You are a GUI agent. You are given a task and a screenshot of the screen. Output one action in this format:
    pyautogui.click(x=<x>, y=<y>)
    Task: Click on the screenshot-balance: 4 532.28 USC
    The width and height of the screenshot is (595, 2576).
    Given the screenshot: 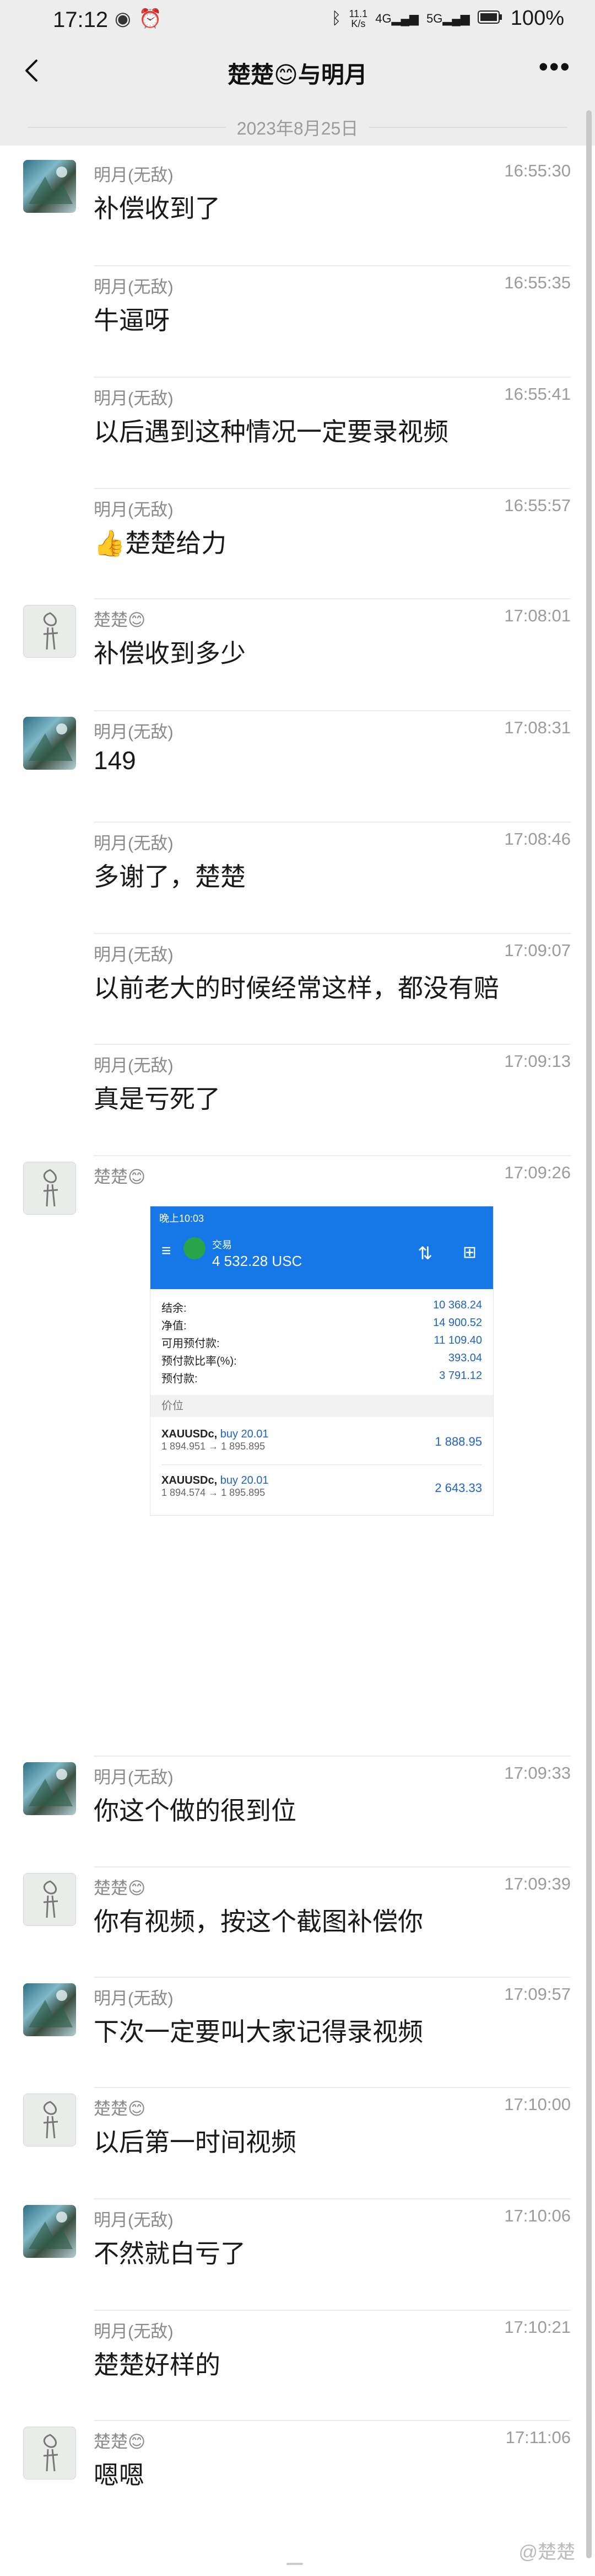 What is the action you would take?
    pyautogui.click(x=257, y=1261)
    